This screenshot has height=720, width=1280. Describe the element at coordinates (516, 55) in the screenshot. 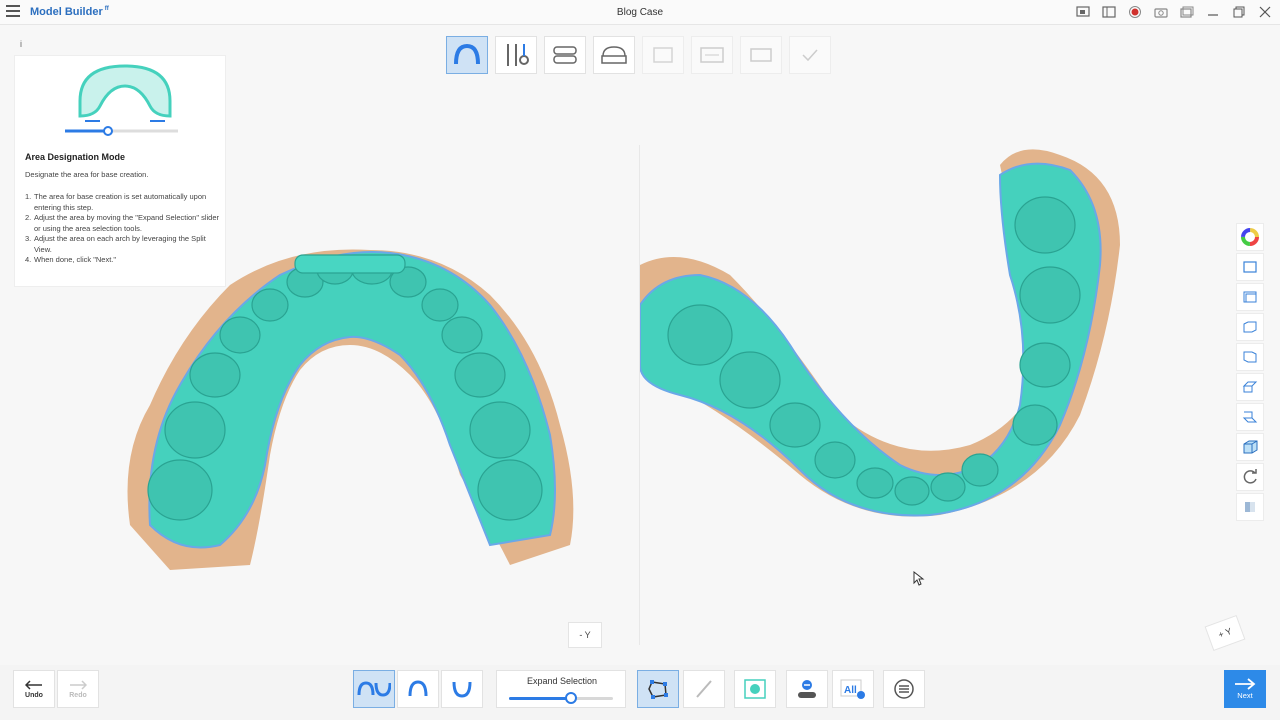

I see `step-trim-button` at that location.